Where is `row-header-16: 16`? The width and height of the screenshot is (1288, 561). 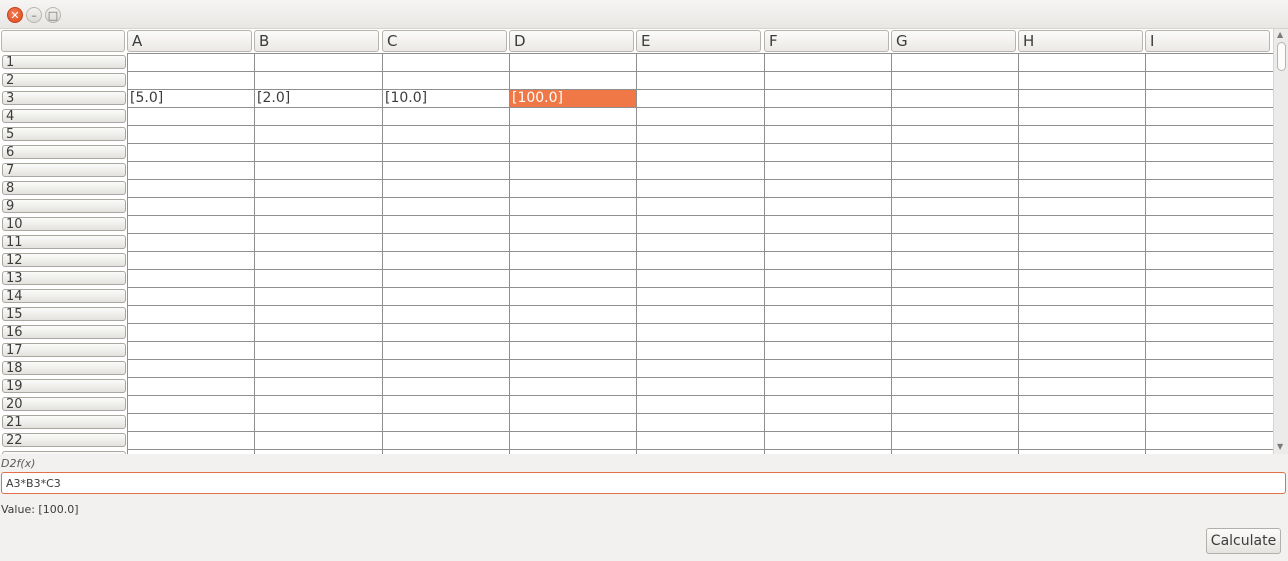
row-header-16: 16 is located at coordinates (64, 332).